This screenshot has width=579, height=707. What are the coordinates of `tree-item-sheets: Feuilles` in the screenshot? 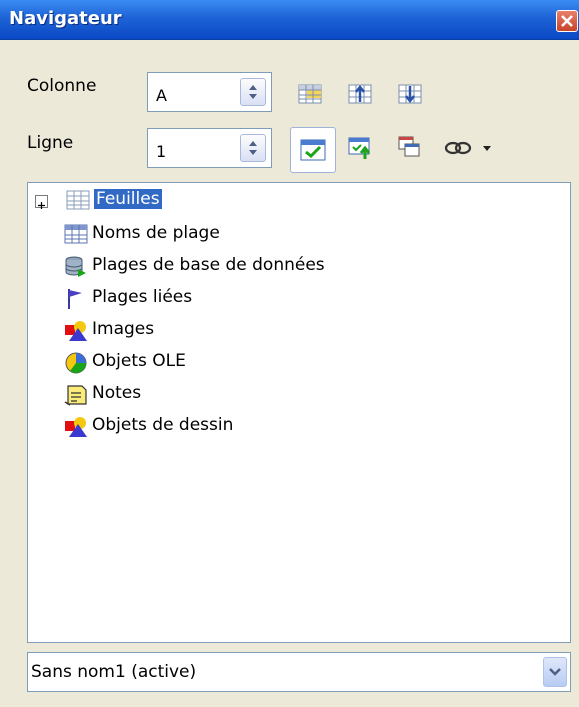 It's located at (130, 201).